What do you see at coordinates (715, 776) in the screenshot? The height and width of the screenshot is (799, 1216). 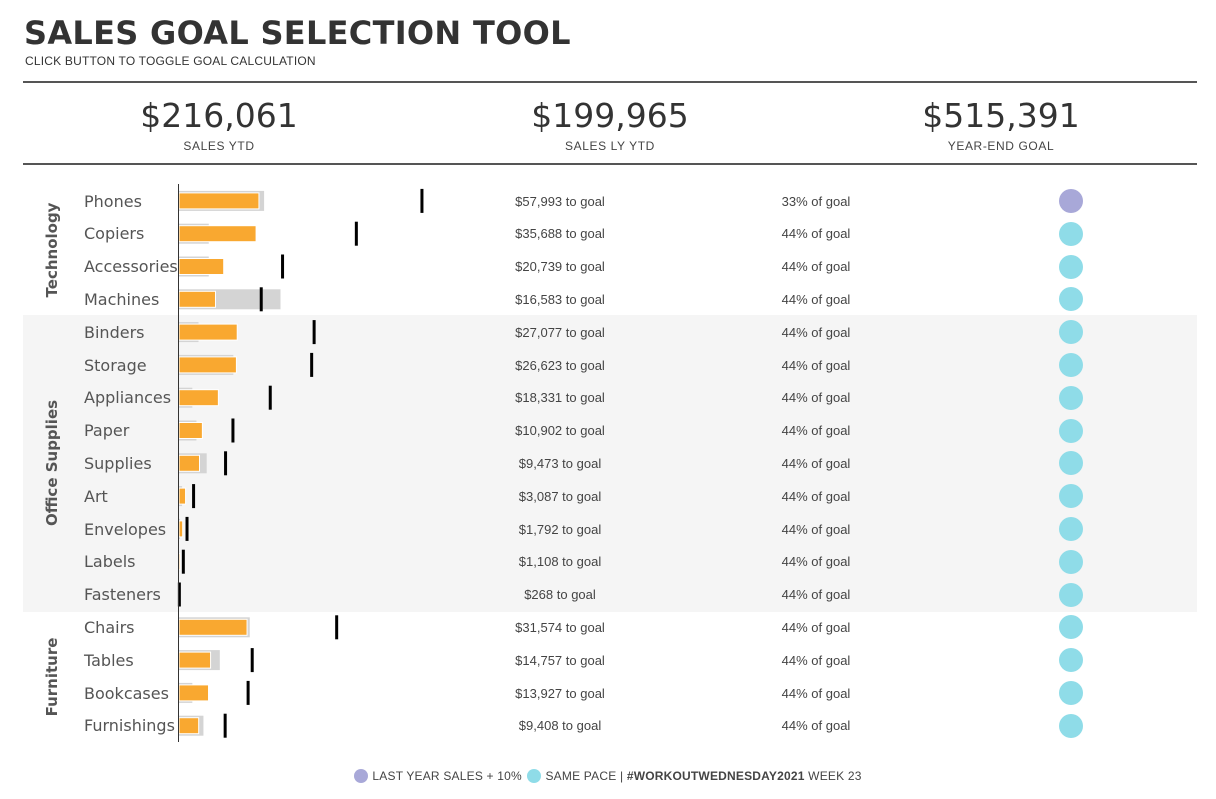 I see `legend-hashtag: #WORKOUTWEDNESDAY2021` at bounding box center [715, 776].